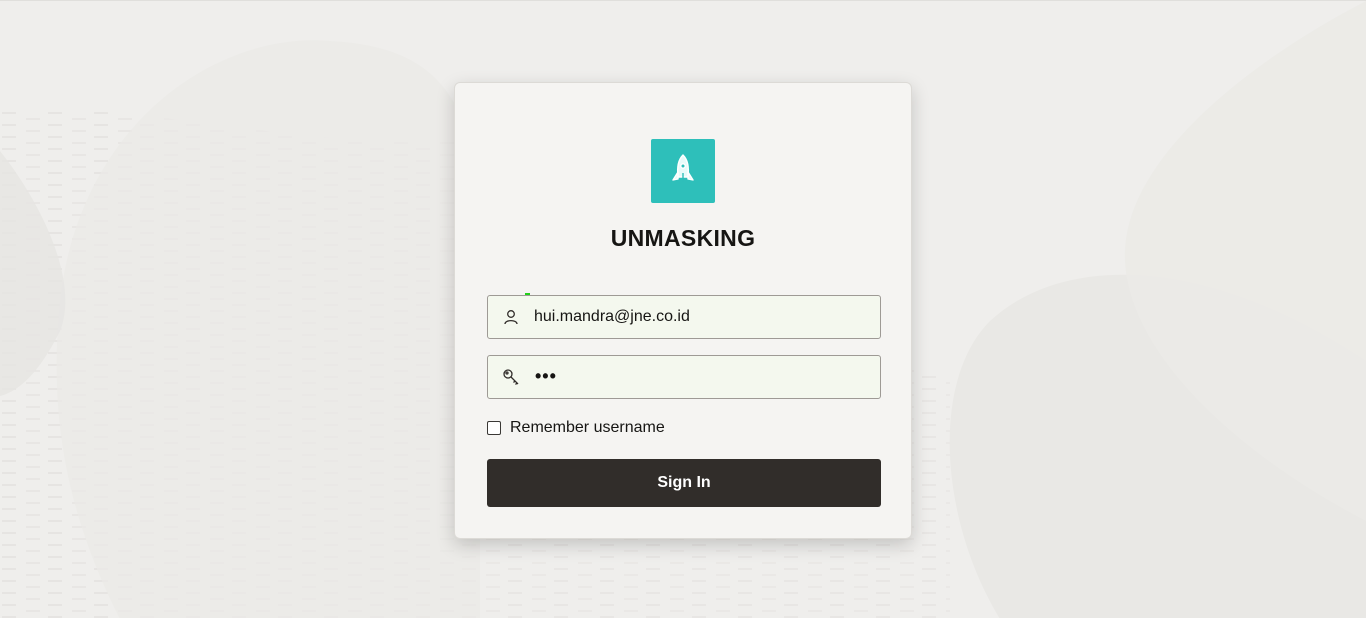 This screenshot has width=1366, height=618. Describe the element at coordinates (684, 377) in the screenshot. I see `password-field: •••` at that location.